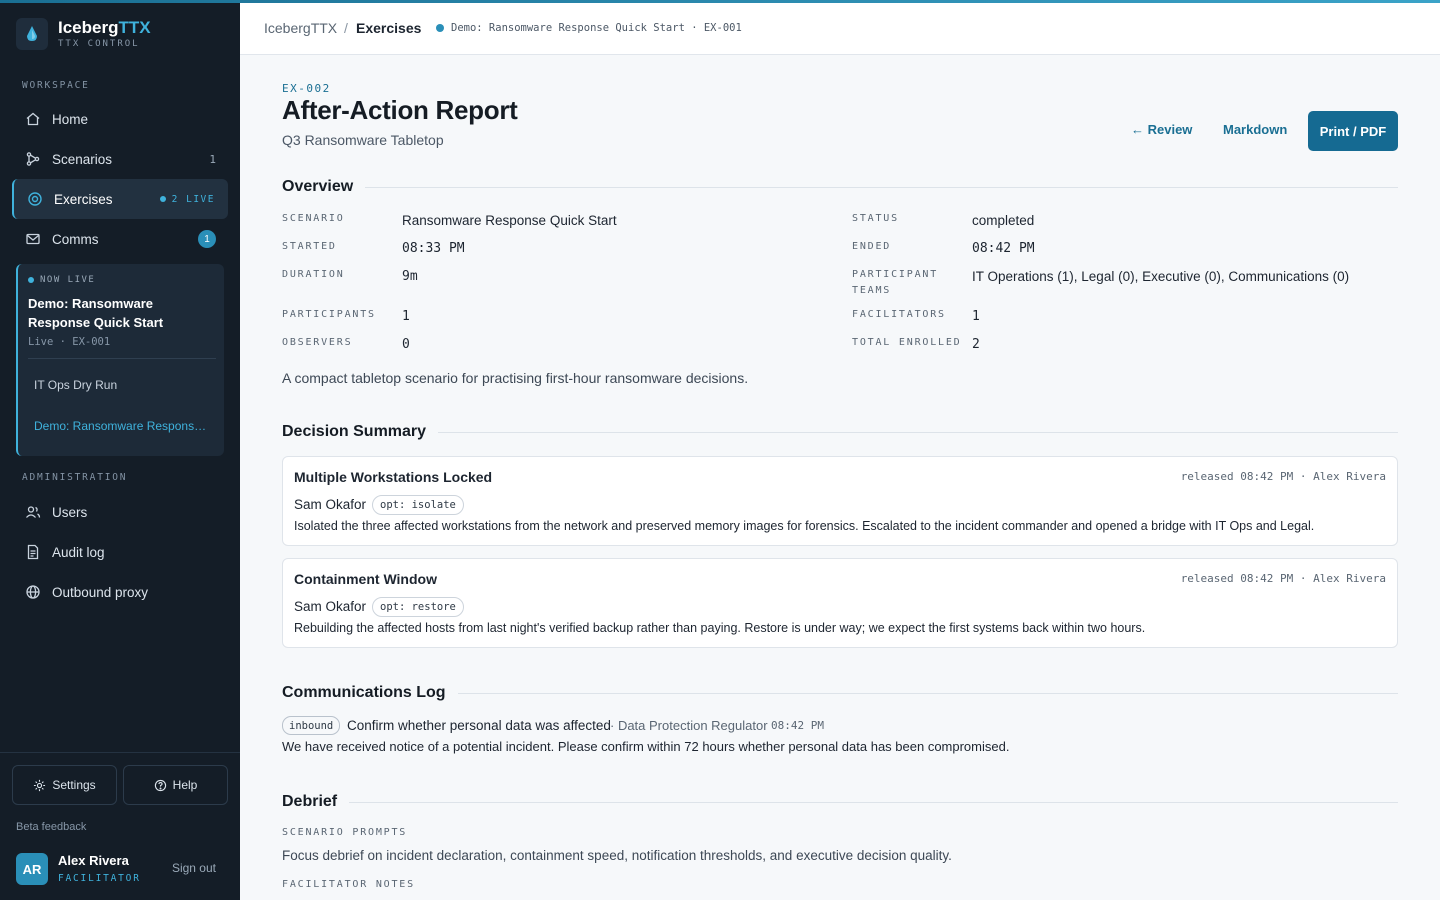 Image resolution: width=1440 pixels, height=900 pixels. What do you see at coordinates (393, 477) in the screenshot?
I see `decision-title: Multiple Workstations Locked` at bounding box center [393, 477].